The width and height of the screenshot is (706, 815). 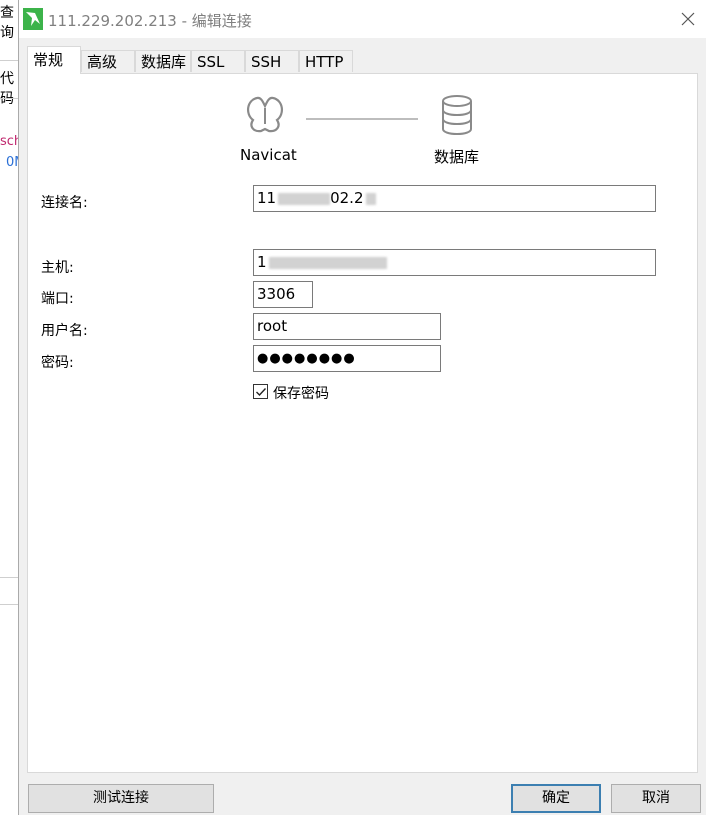 I want to click on tab-databases: 数据库, so click(x=163, y=61).